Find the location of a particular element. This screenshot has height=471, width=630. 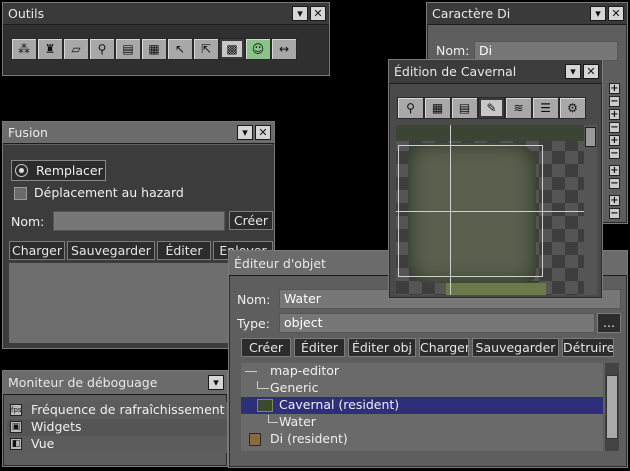

list-item: fps Fréquence de rafraîchissement is located at coordinates (117, 410).